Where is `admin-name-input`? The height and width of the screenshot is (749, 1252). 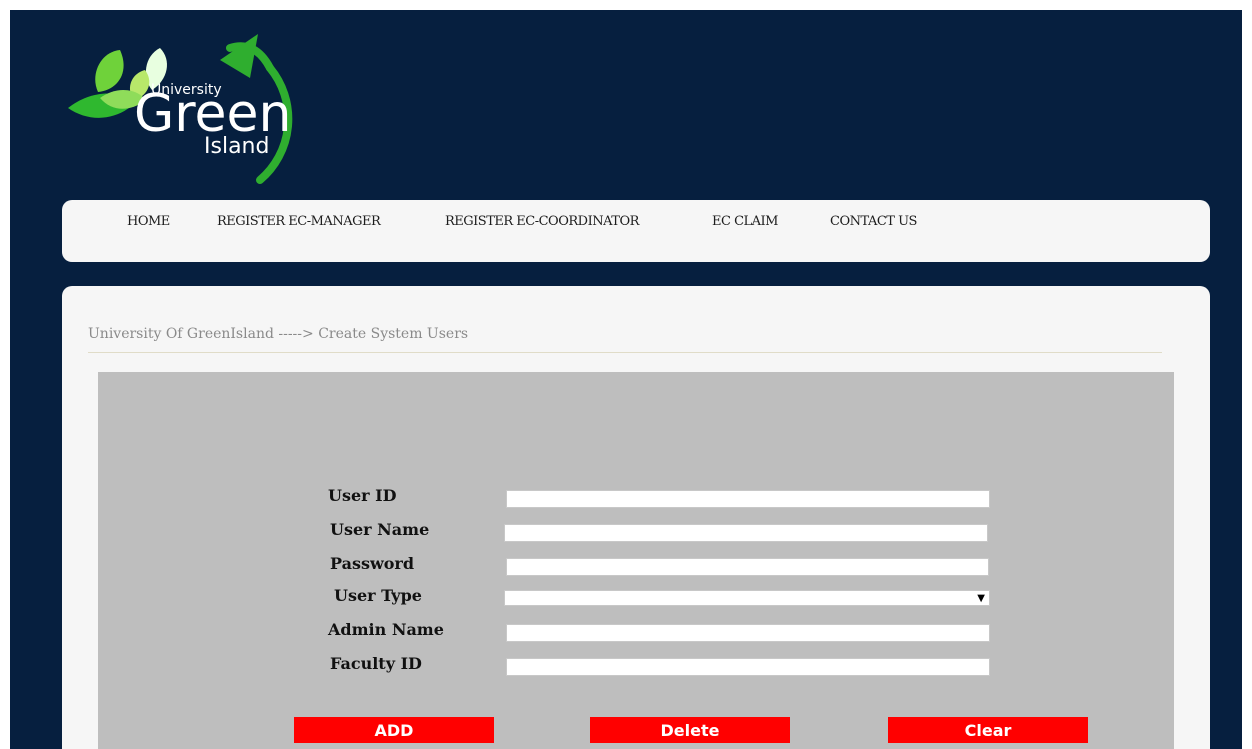
admin-name-input is located at coordinates (748, 633).